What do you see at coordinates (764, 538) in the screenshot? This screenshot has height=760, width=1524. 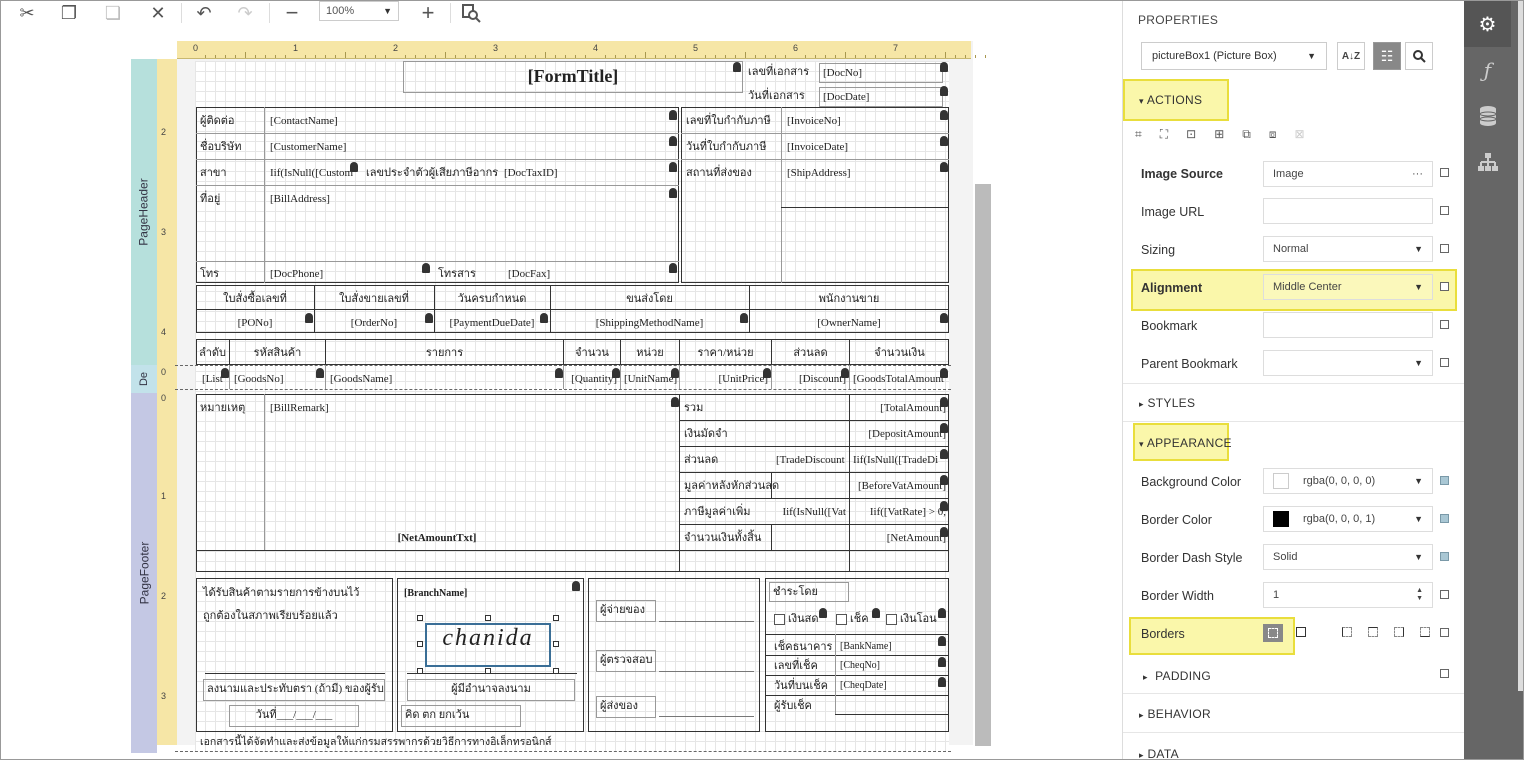 I see `summary-label-net: จำนวนเงินทั้งสิ้น` at bounding box center [764, 538].